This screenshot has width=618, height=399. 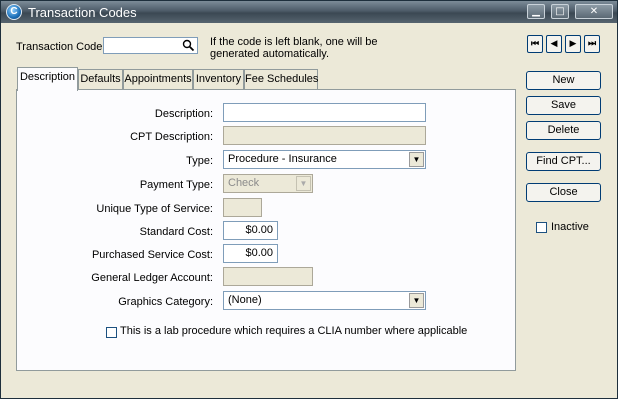 I want to click on minimize-button: ▁, so click(x=536, y=11).